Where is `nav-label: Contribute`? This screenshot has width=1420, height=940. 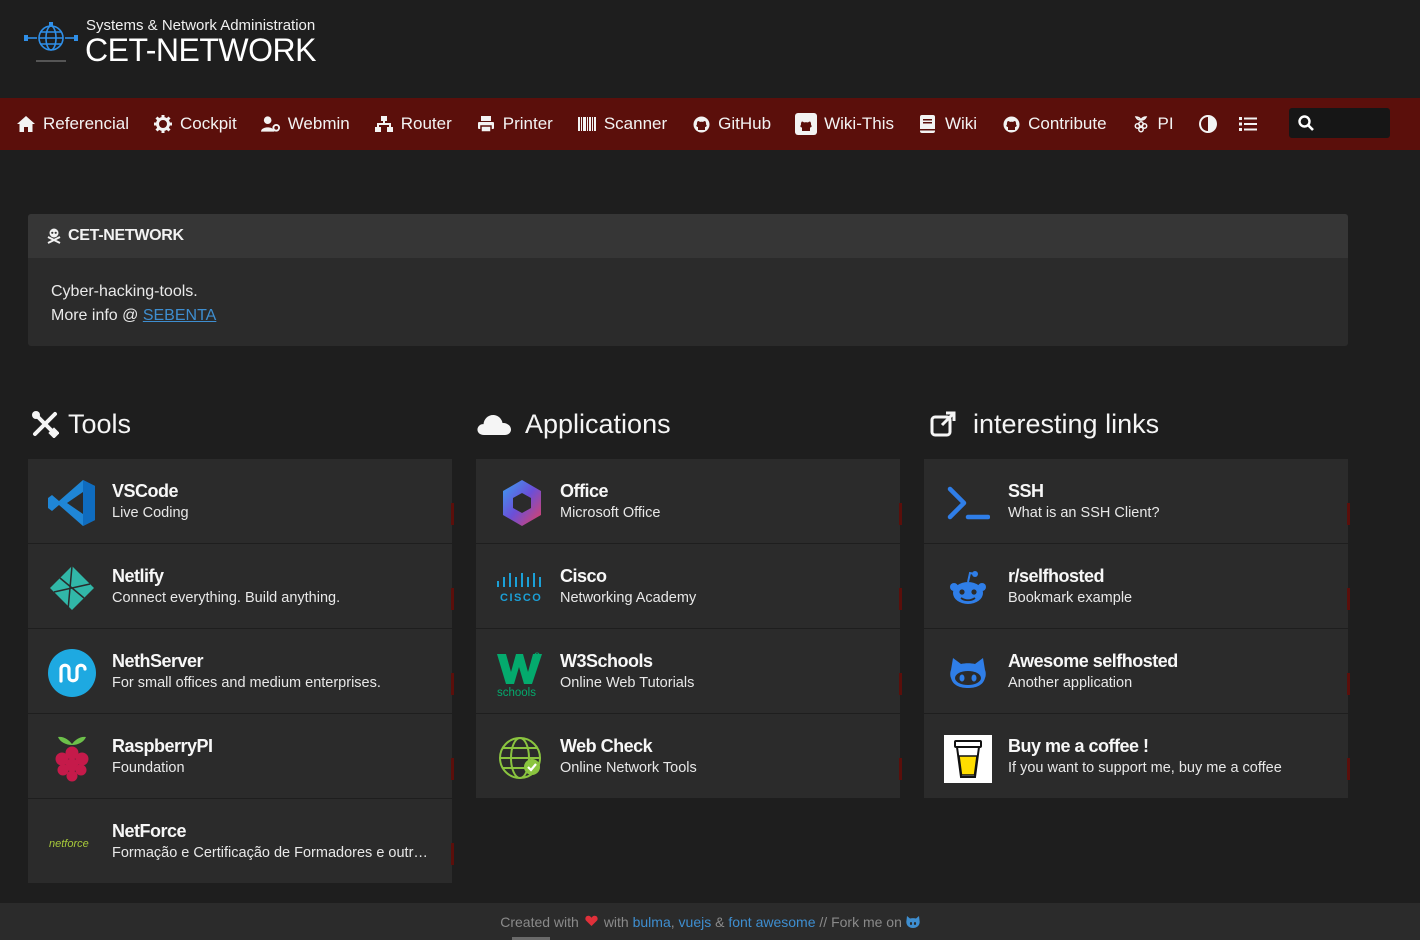 nav-label: Contribute is located at coordinates (1067, 123).